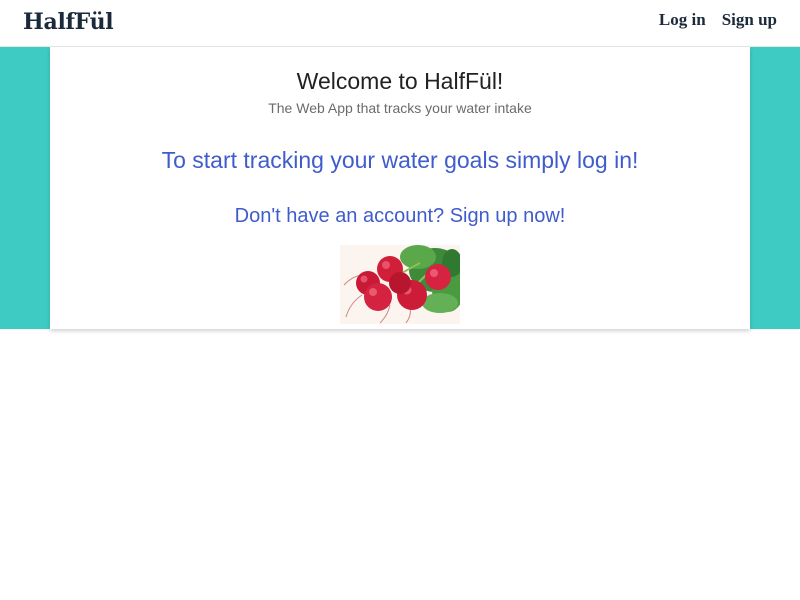  I want to click on radishes-image, so click(400, 284).